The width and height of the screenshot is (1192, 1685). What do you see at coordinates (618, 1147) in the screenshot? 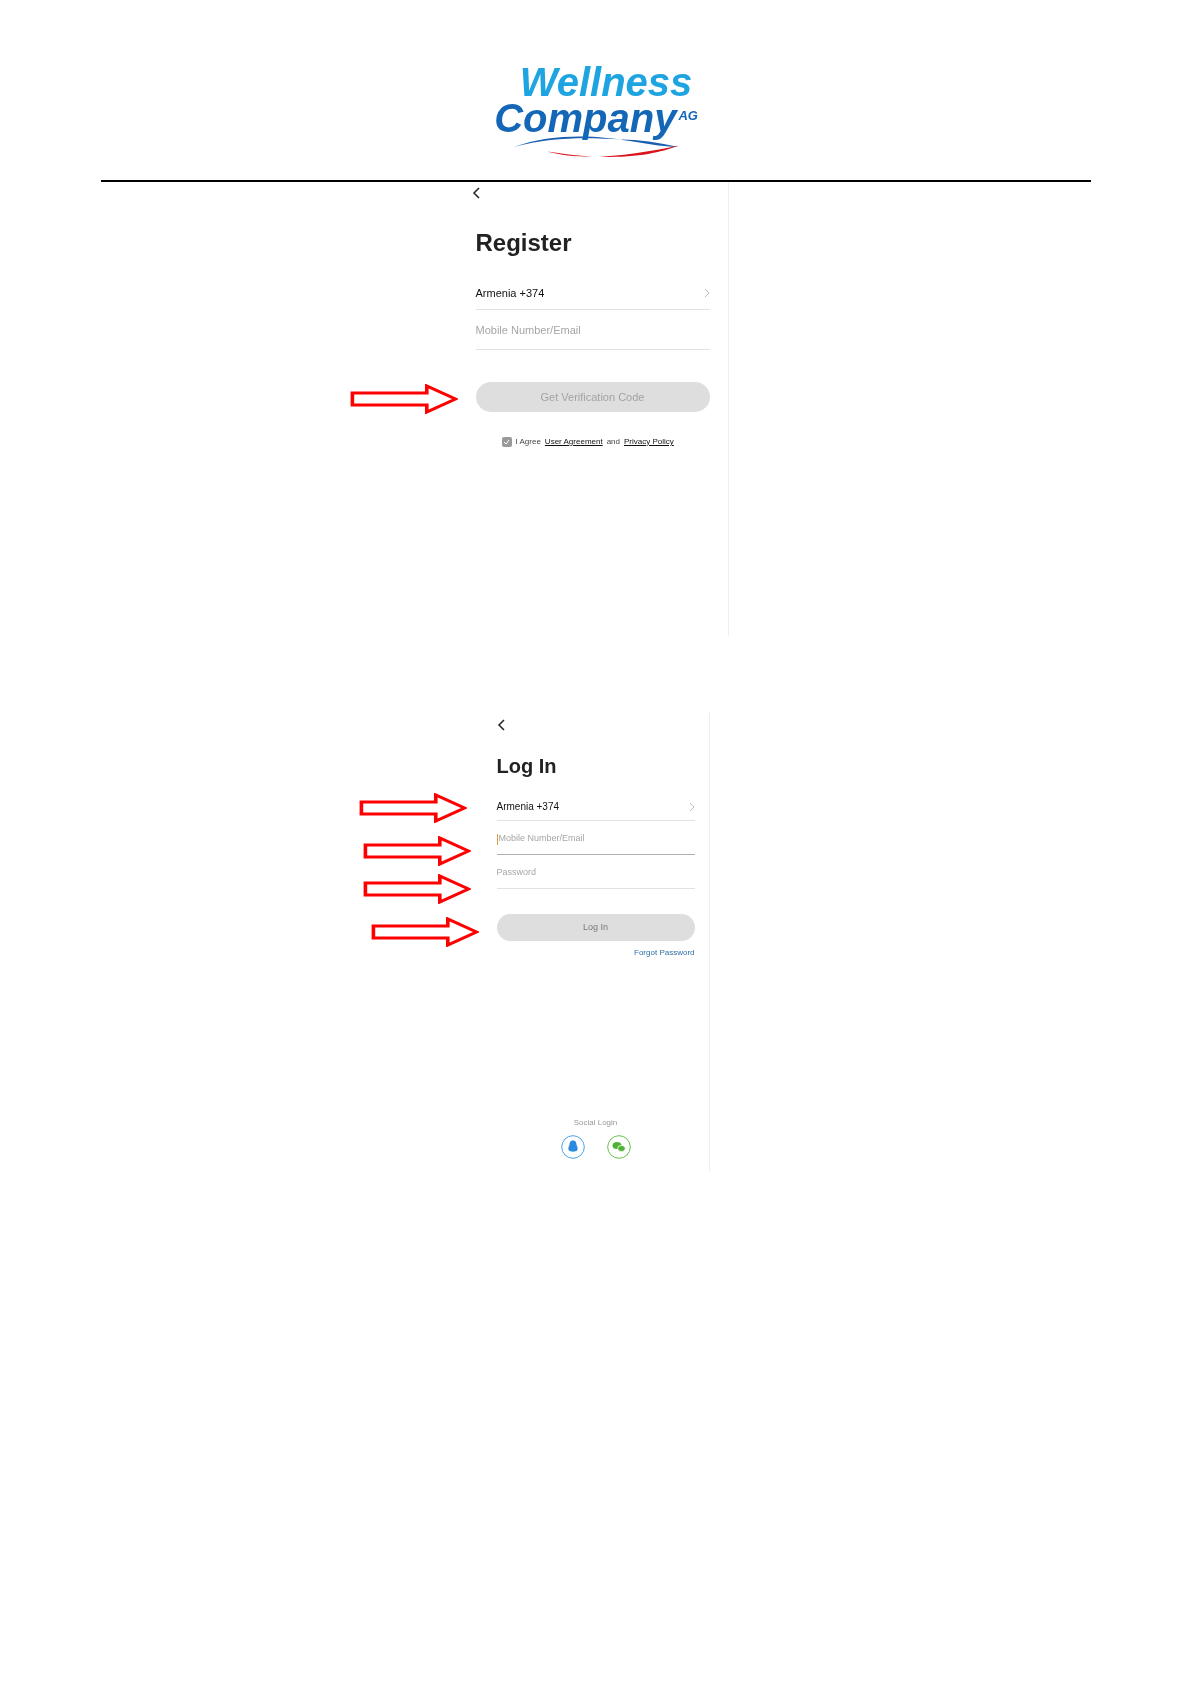
I see `chat-bubbles-icon` at bounding box center [618, 1147].